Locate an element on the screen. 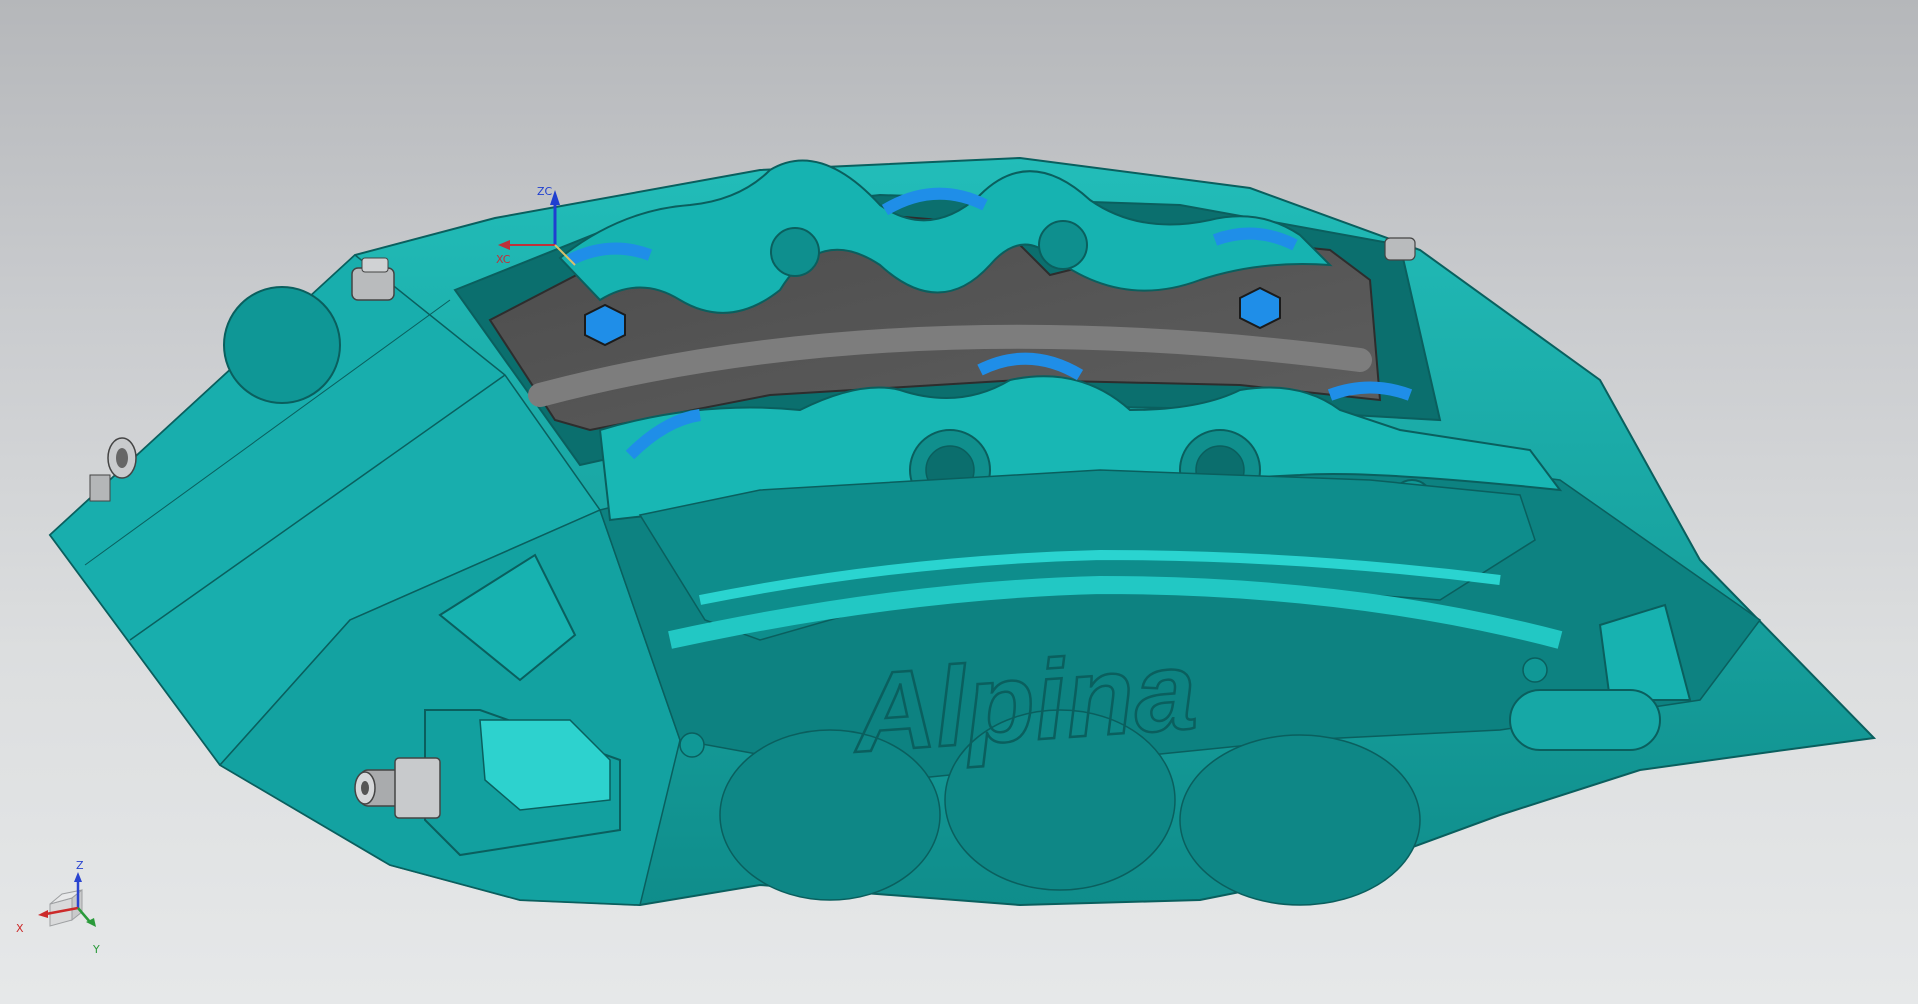 The width and height of the screenshot is (1918, 1004). view-triad: Z X Y is located at coordinates (60, 912).